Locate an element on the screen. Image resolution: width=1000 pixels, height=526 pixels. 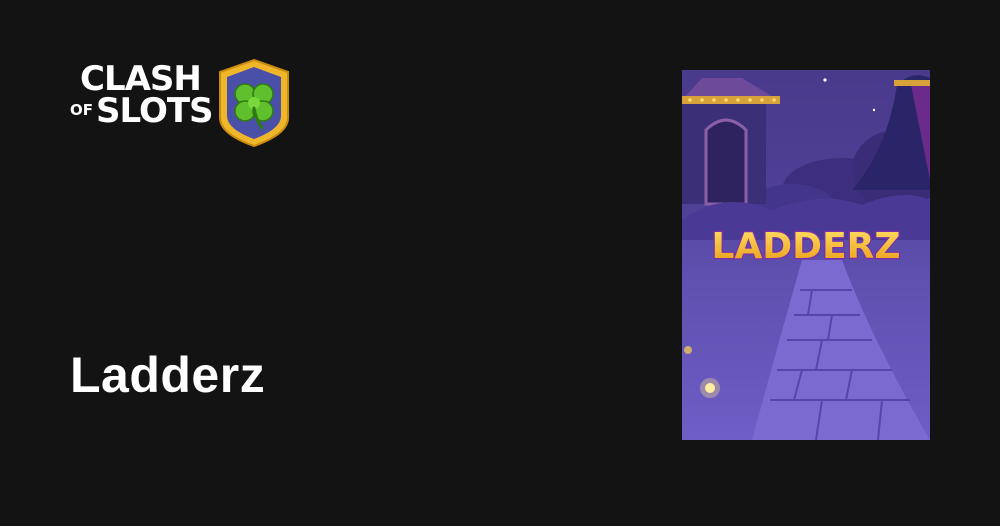
brand-wordmark: CLASH OF SLOTS is located at coordinates (148, 104).